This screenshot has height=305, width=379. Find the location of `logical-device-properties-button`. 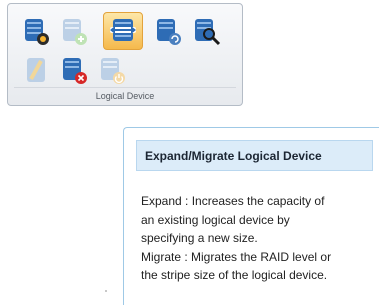

logical-device-properties-button is located at coordinates (37, 32).